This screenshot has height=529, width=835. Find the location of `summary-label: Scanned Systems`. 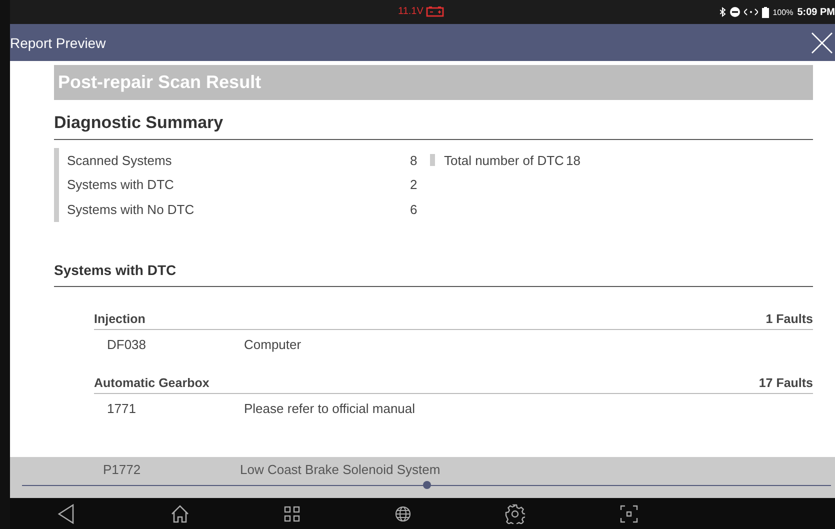

summary-label: Scanned Systems is located at coordinates (120, 160).